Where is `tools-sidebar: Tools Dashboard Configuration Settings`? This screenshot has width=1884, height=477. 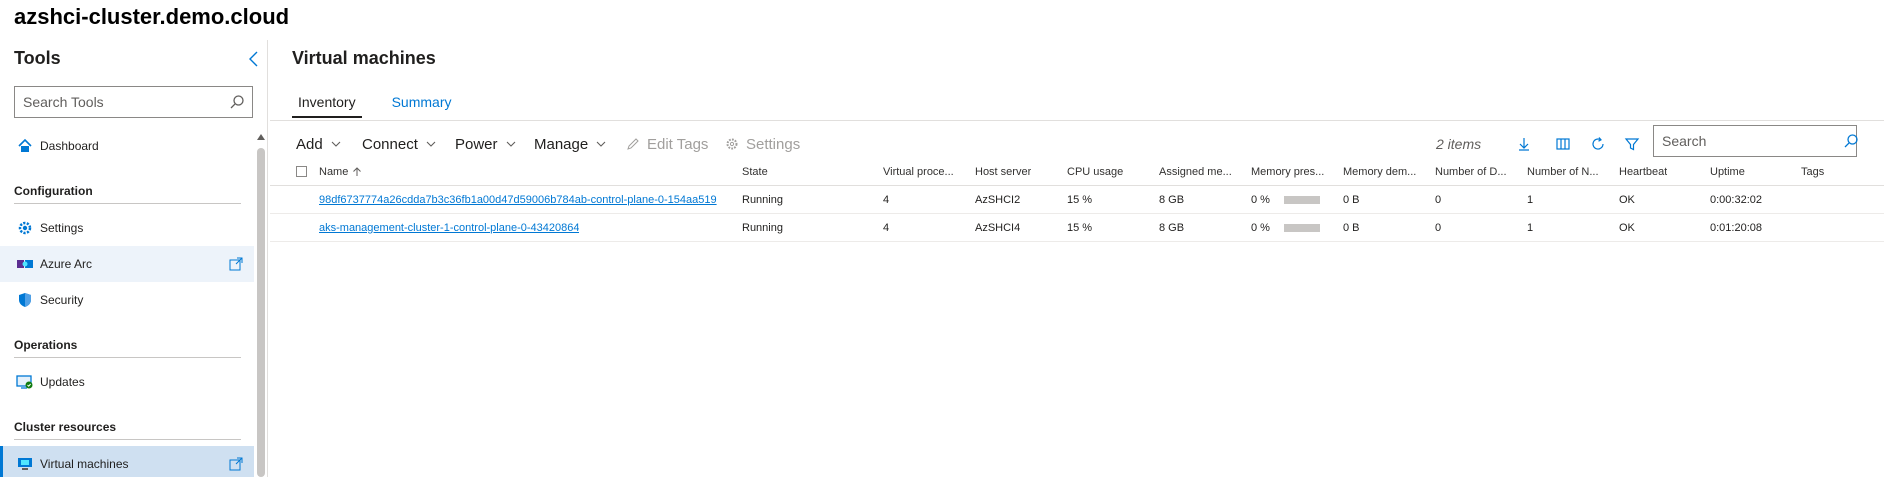 tools-sidebar: Tools Dashboard Configuration Settings is located at coordinates (134, 258).